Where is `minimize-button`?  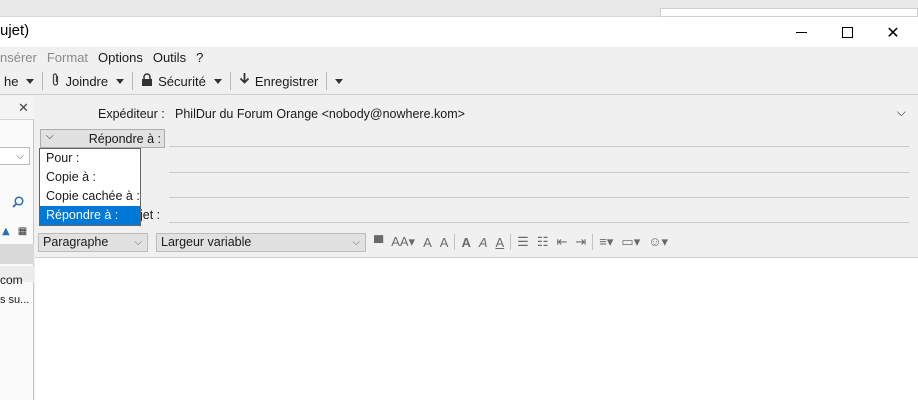 minimize-button is located at coordinates (801, 32).